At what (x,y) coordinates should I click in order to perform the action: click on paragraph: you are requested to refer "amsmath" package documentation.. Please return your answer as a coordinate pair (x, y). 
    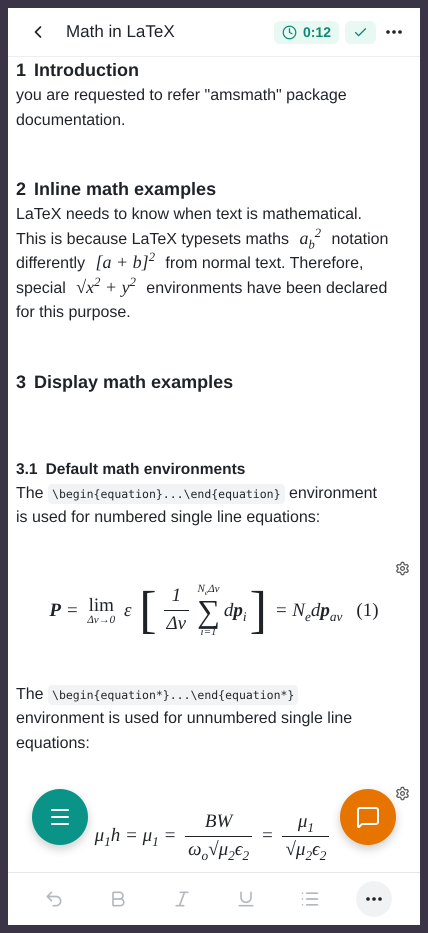
    Looking at the image, I should click on (182, 108).